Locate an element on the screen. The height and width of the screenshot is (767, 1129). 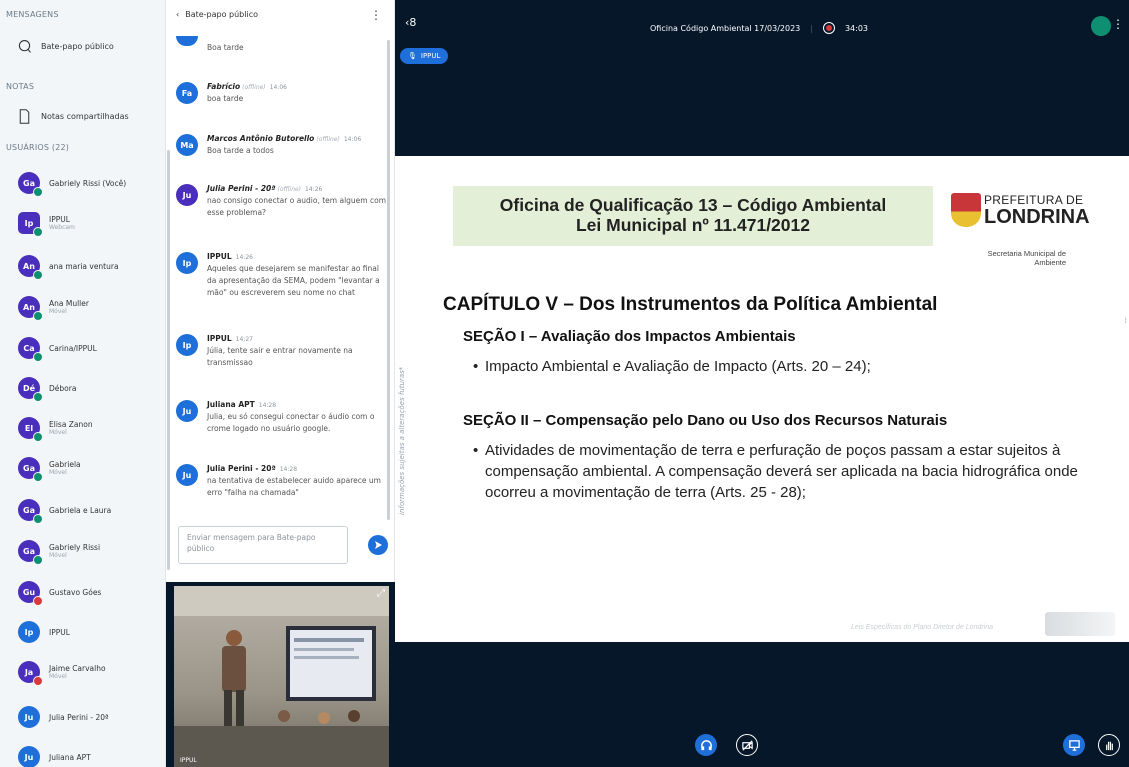
public-chat-link: Bate-papo público is located at coordinates (65, 46).